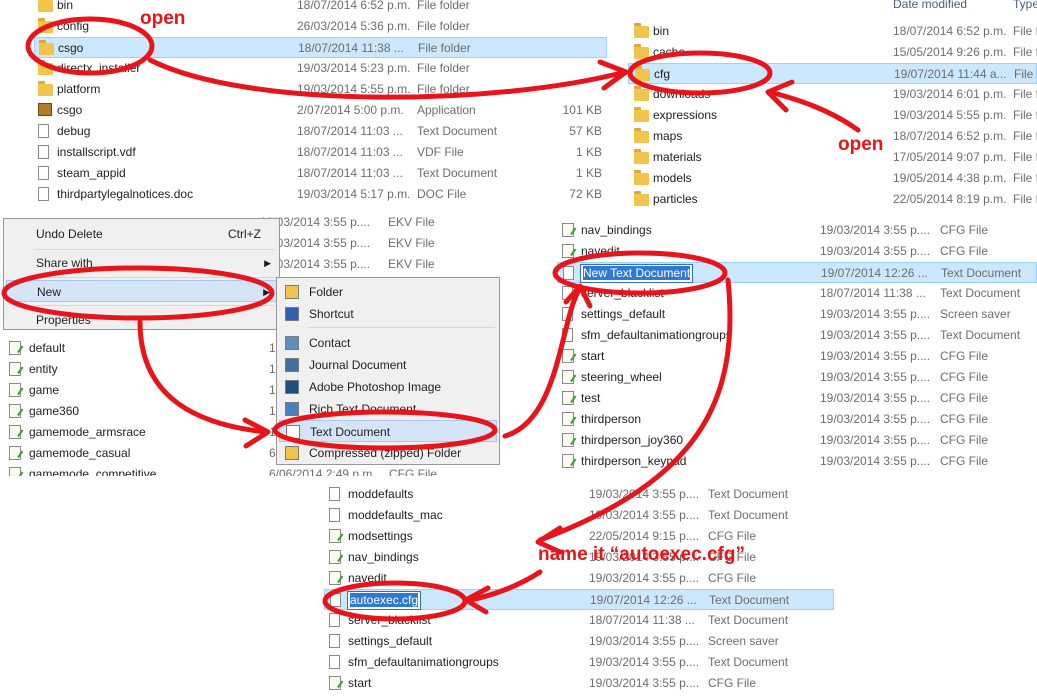 The width and height of the screenshot is (1037, 697). What do you see at coordinates (65, 6) in the screenshot?
I see `file-name: bin` at bounding box center [65, 6].